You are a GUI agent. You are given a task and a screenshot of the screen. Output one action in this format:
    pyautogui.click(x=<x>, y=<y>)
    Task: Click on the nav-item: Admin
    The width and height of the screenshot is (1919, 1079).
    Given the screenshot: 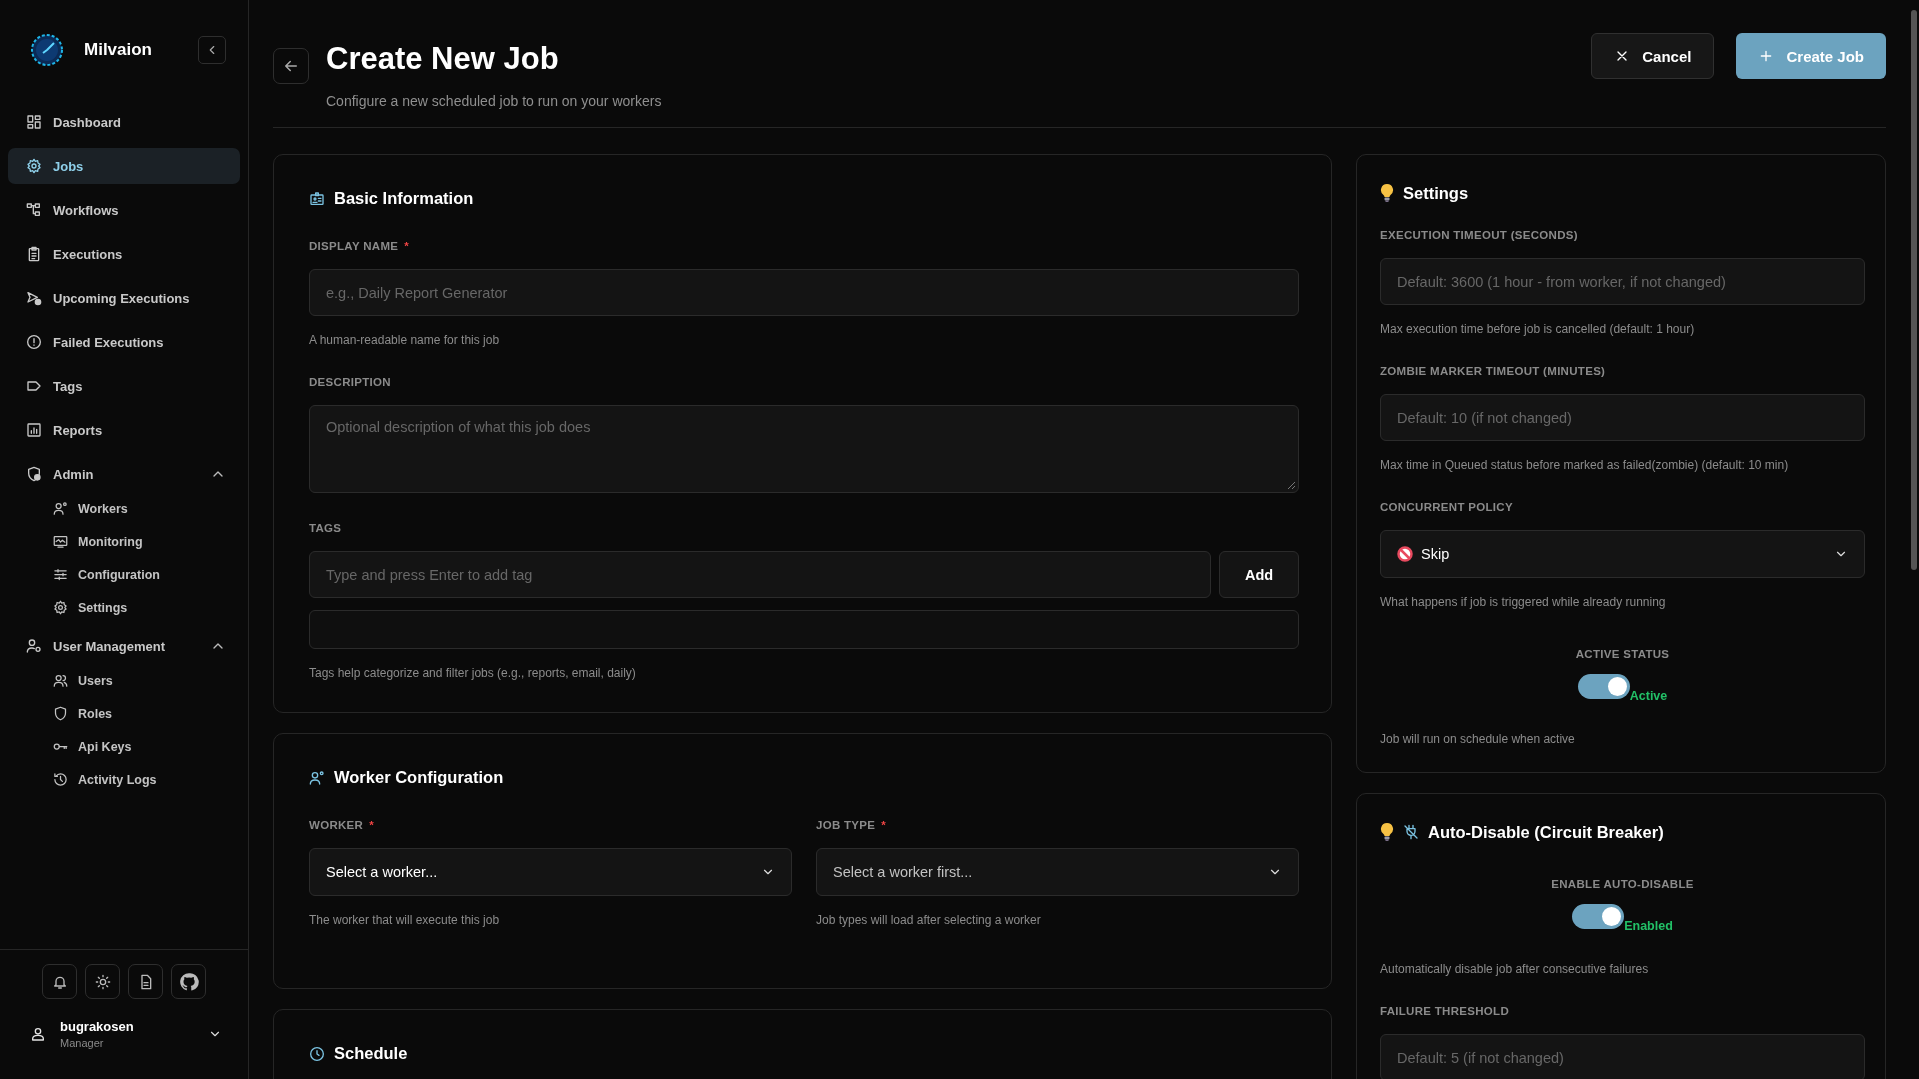 What is the action you would take?
    pyautogui.click(x=124, y=474)
    